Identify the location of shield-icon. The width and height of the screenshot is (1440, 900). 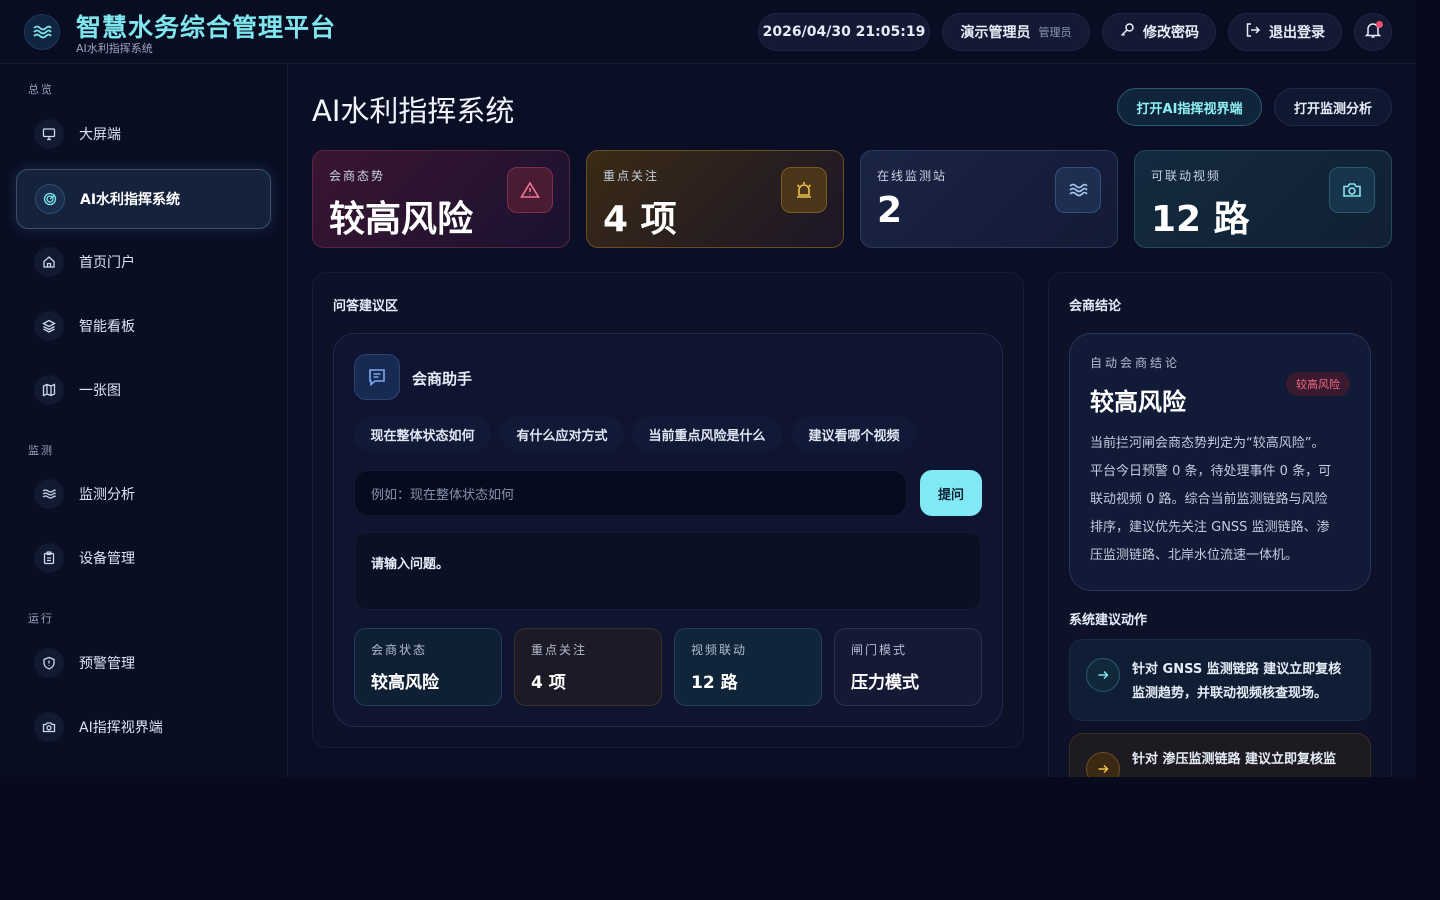
(49, 663).